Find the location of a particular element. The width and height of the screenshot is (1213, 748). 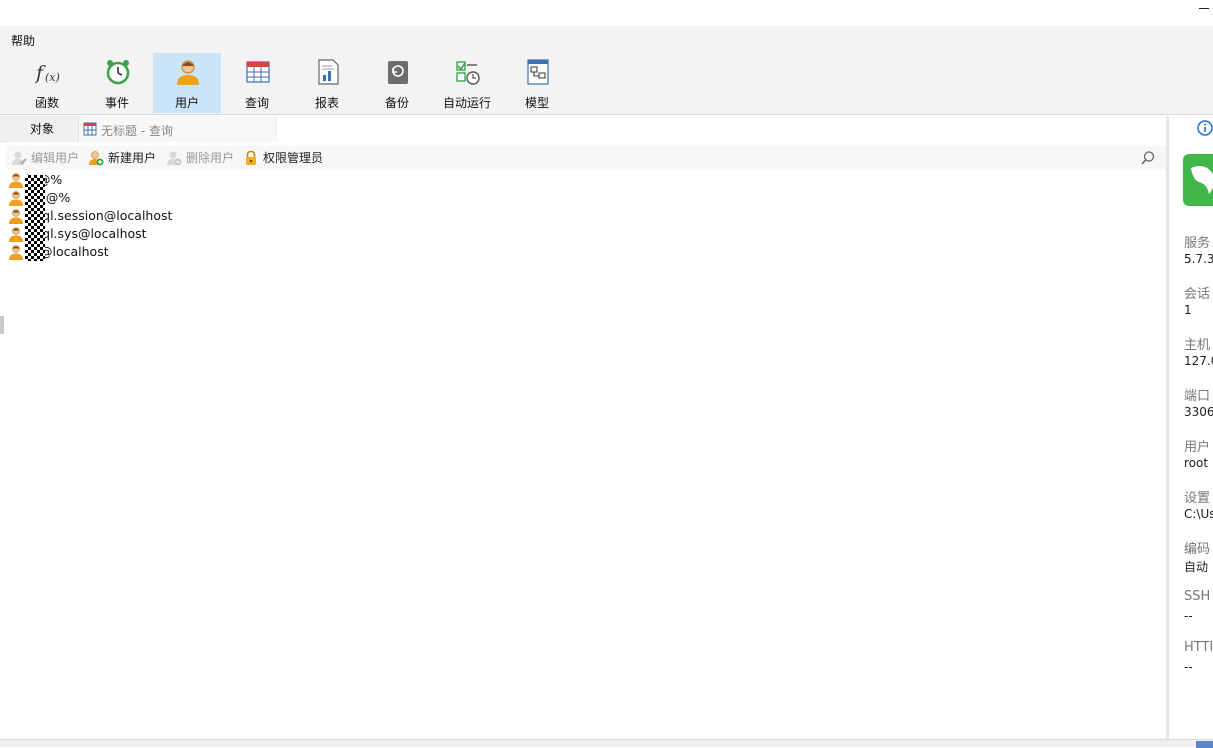

title-bar is located at coordinates (606, 13).